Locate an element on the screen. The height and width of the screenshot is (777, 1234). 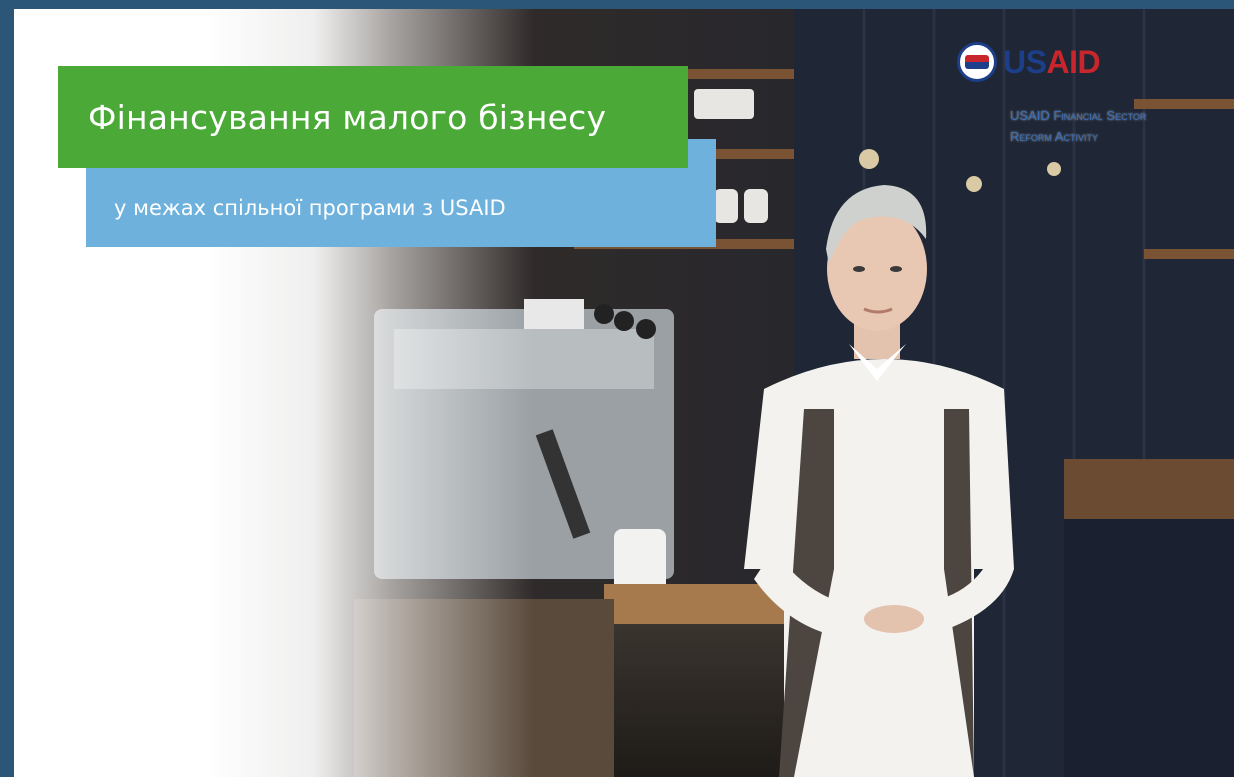
usaid-seal-icon is located at coordinates (977, 62).